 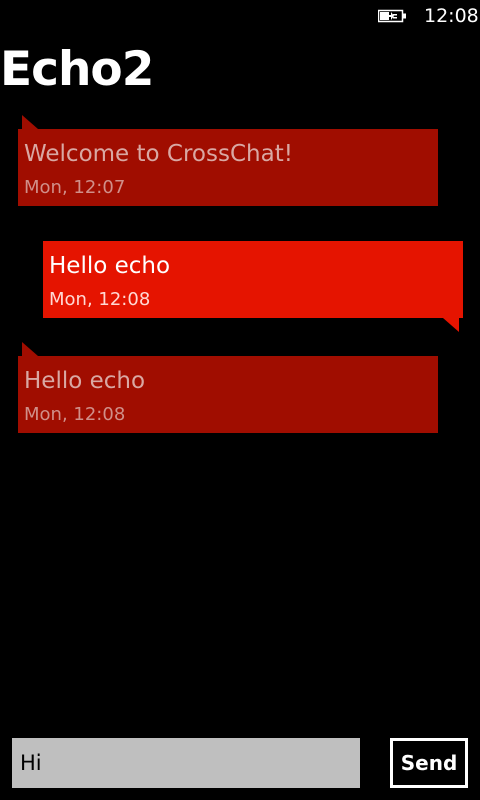 What do you see at coordinates (392, 16) in the screenshot?
I see `battery-charging-icon` at bounding box center [392, 16].